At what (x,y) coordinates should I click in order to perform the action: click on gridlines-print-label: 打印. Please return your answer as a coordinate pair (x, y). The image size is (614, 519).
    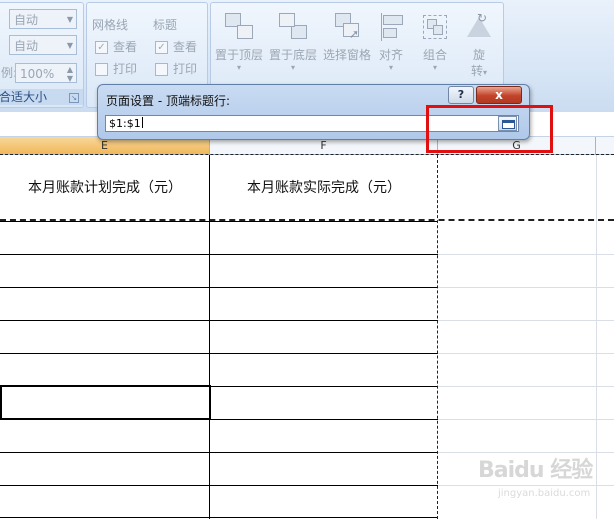
    Looking at the image, I should click on (125, 69).